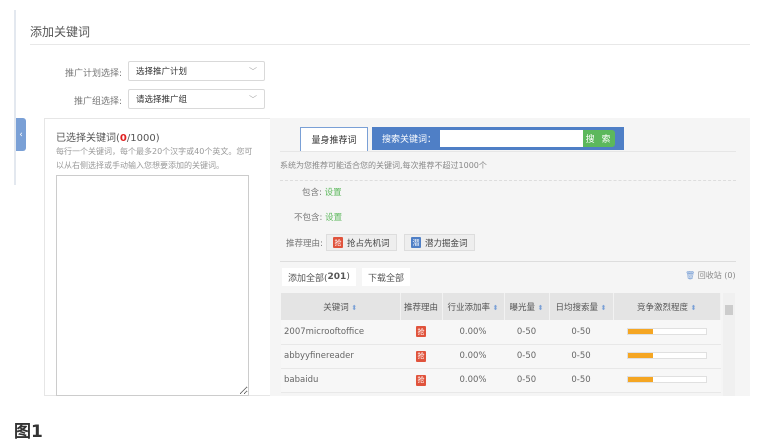  What do you see at coordinates (322, 193) in the screenshot?
I see `include-row: 包含: 设置` at bounding box center [322, 193].